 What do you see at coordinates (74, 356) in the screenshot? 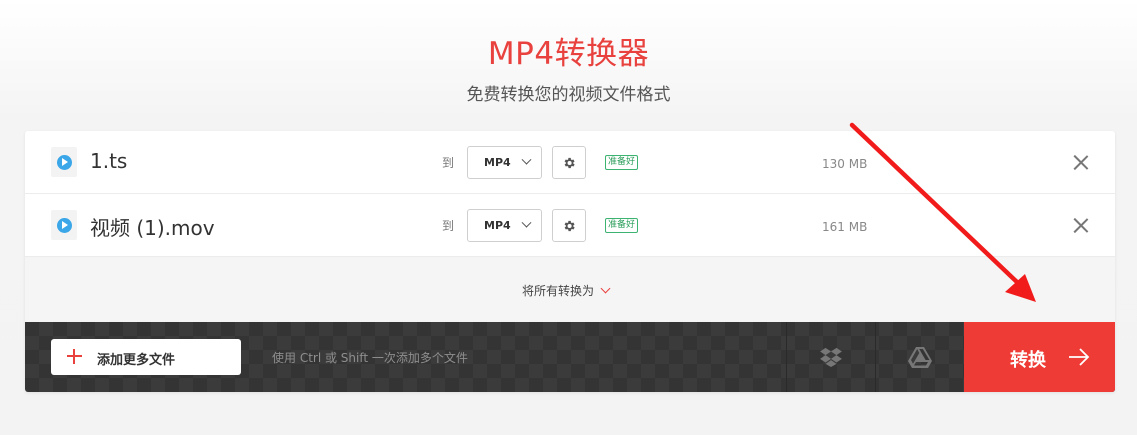
I see `plus-icon` at bounding box center [74, 356].